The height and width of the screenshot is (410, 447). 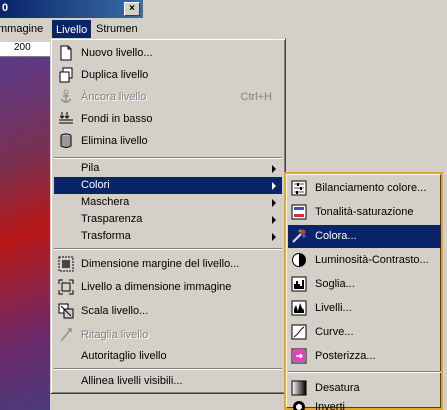 I want to click on scale-icon, so click(x=66, y=311).